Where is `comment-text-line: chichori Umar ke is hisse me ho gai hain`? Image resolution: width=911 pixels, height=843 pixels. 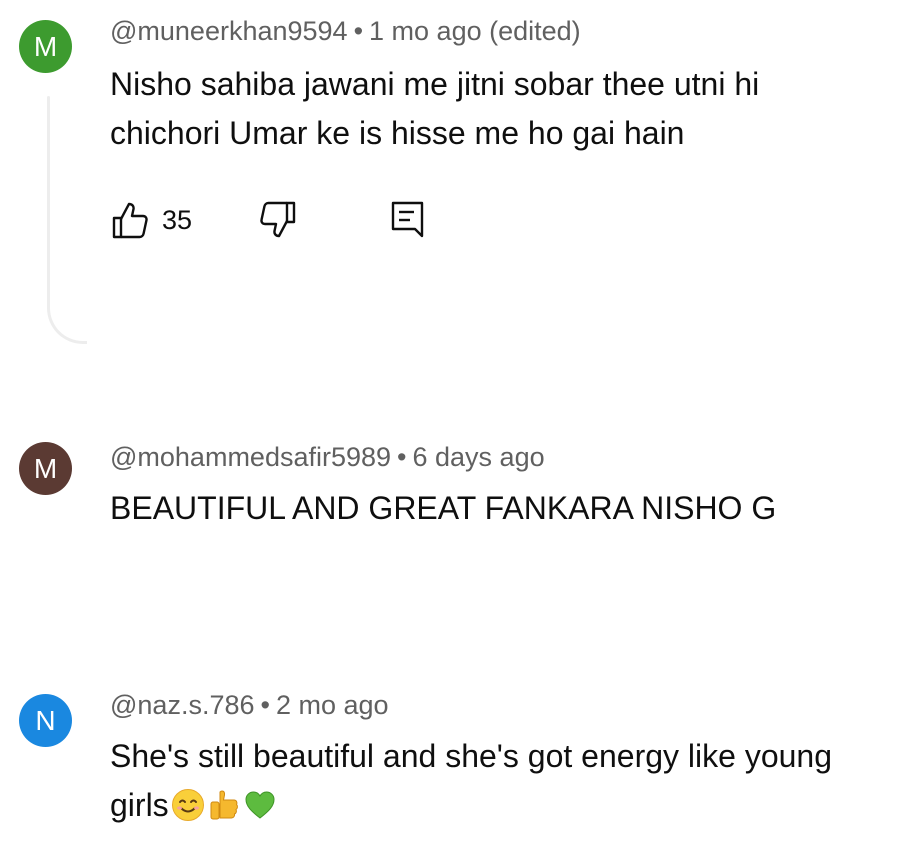
comment-text-line: chichori Umar ke is hisse me ho gai hain is located at coordinates (397, 133).